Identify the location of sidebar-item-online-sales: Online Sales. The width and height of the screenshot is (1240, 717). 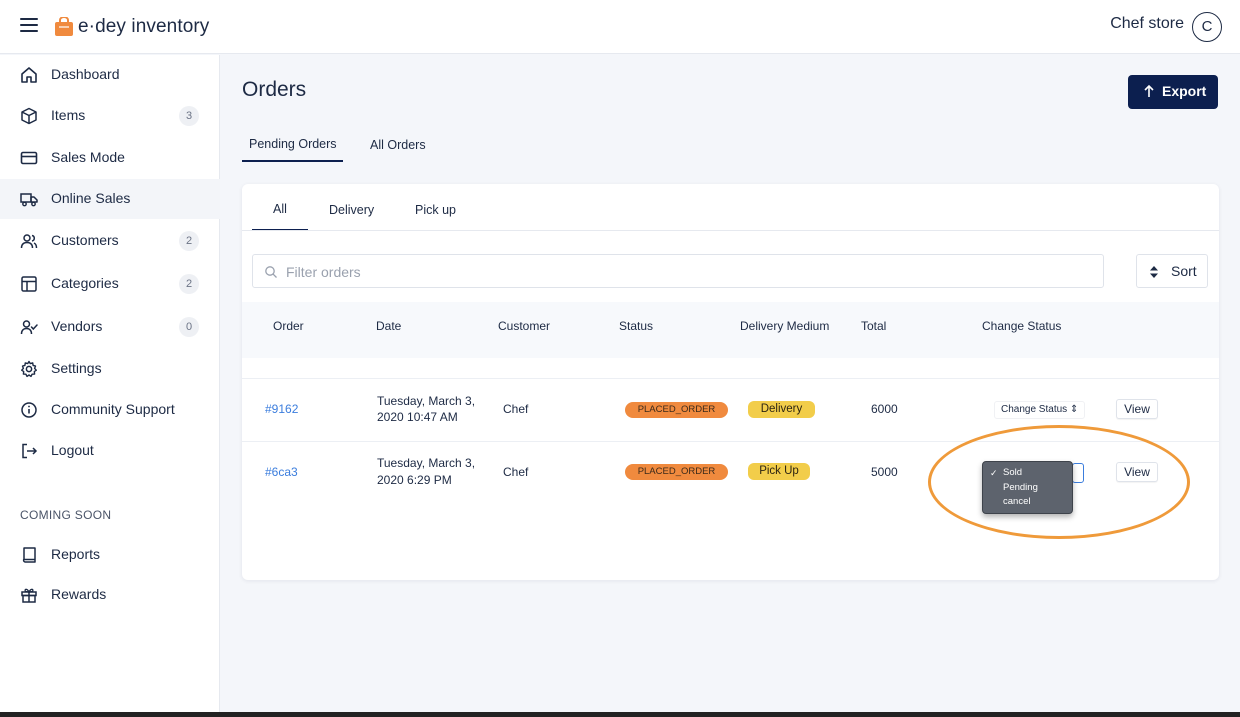
(110, 199).